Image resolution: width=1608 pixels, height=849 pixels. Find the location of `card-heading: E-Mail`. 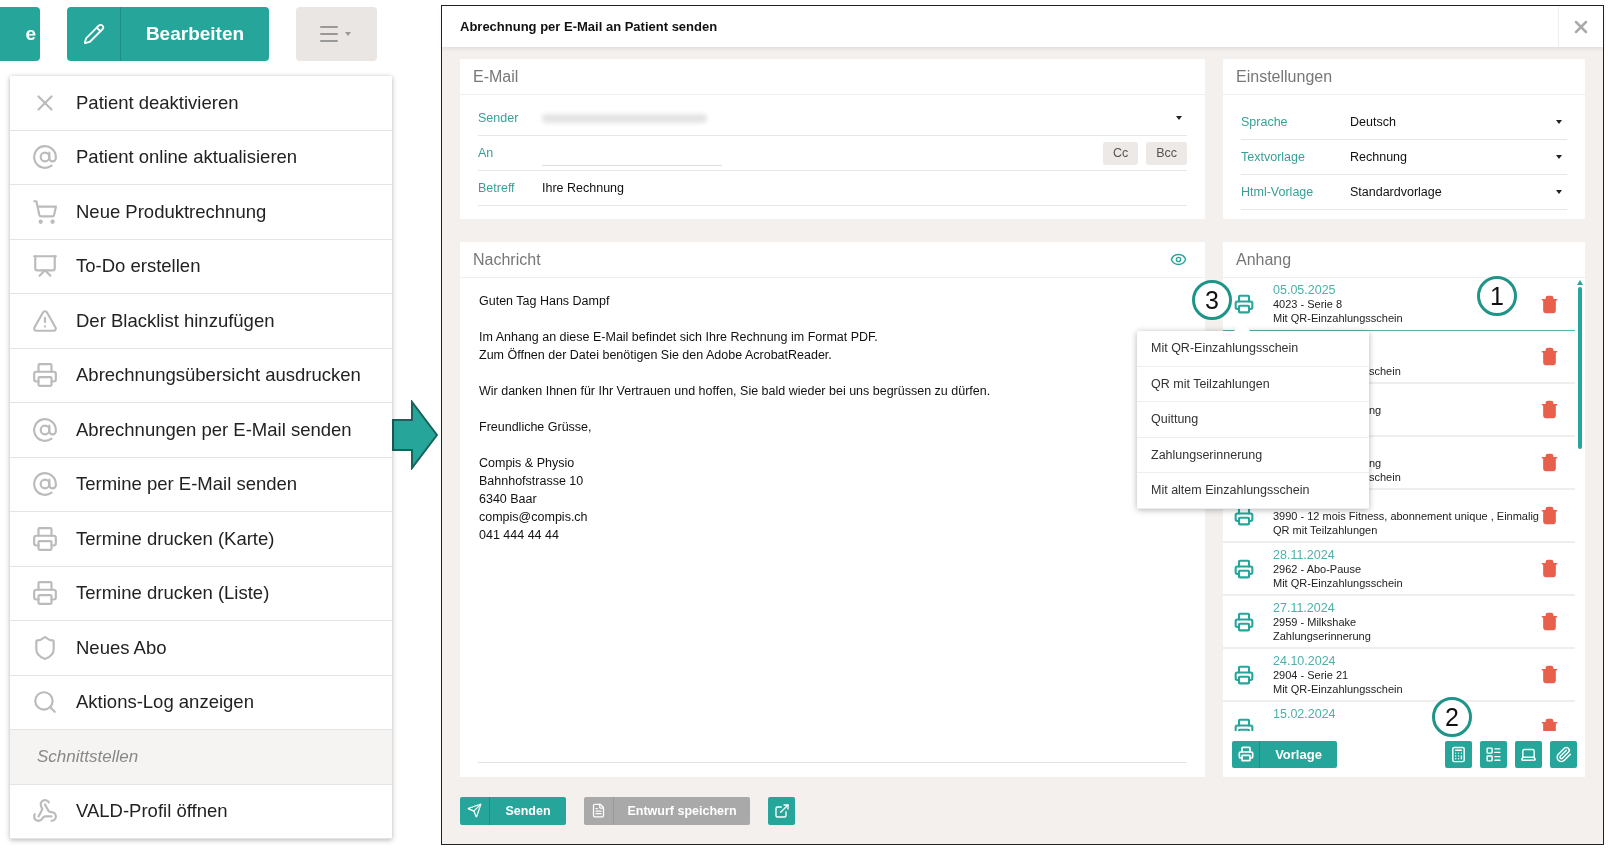

card-heading: E-Mail is located at coordinates (496, 76).